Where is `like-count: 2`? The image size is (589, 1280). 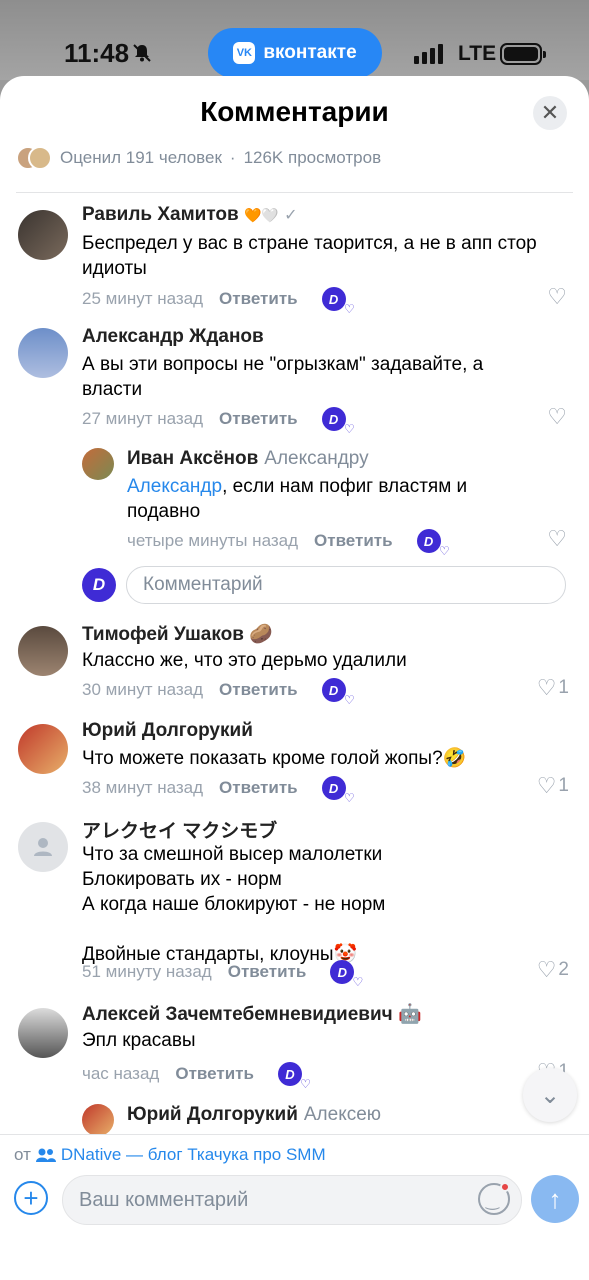
like-count: 2 is located at coordinates (563, 969).